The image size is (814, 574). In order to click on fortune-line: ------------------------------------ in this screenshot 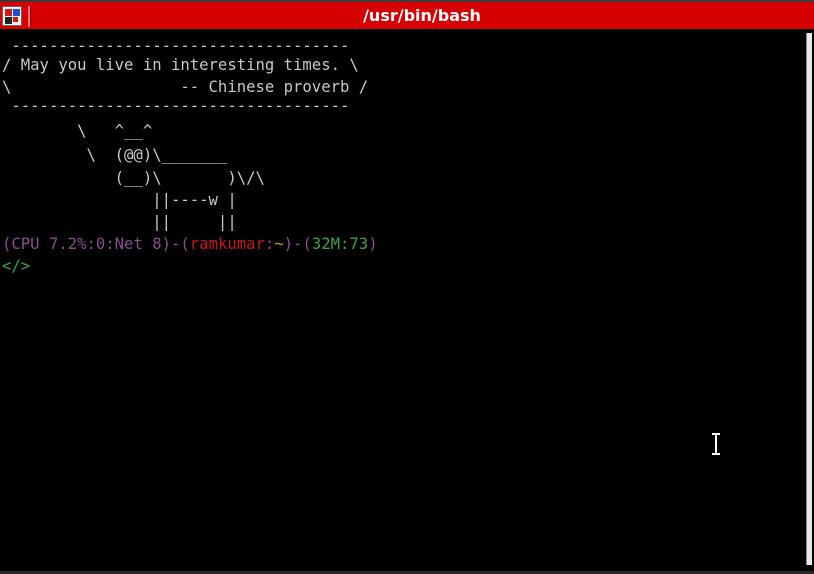, I will do `click(176, 106)`.